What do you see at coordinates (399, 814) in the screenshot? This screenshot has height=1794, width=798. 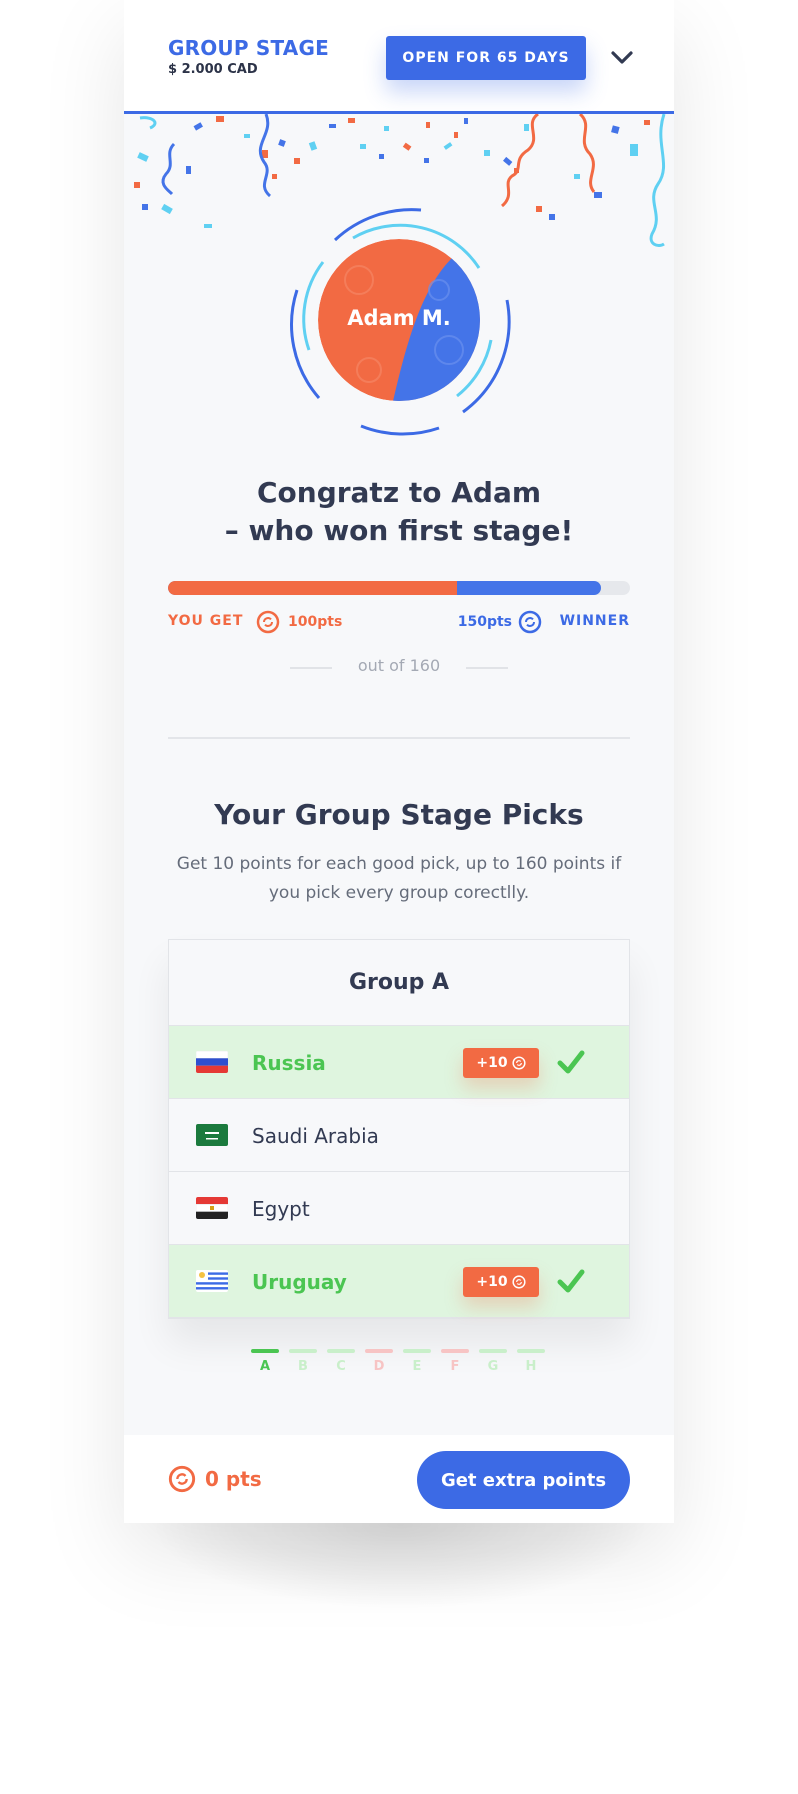 I see `picks-title: Your Group Stage Picks` at bounding box center [399, 814].